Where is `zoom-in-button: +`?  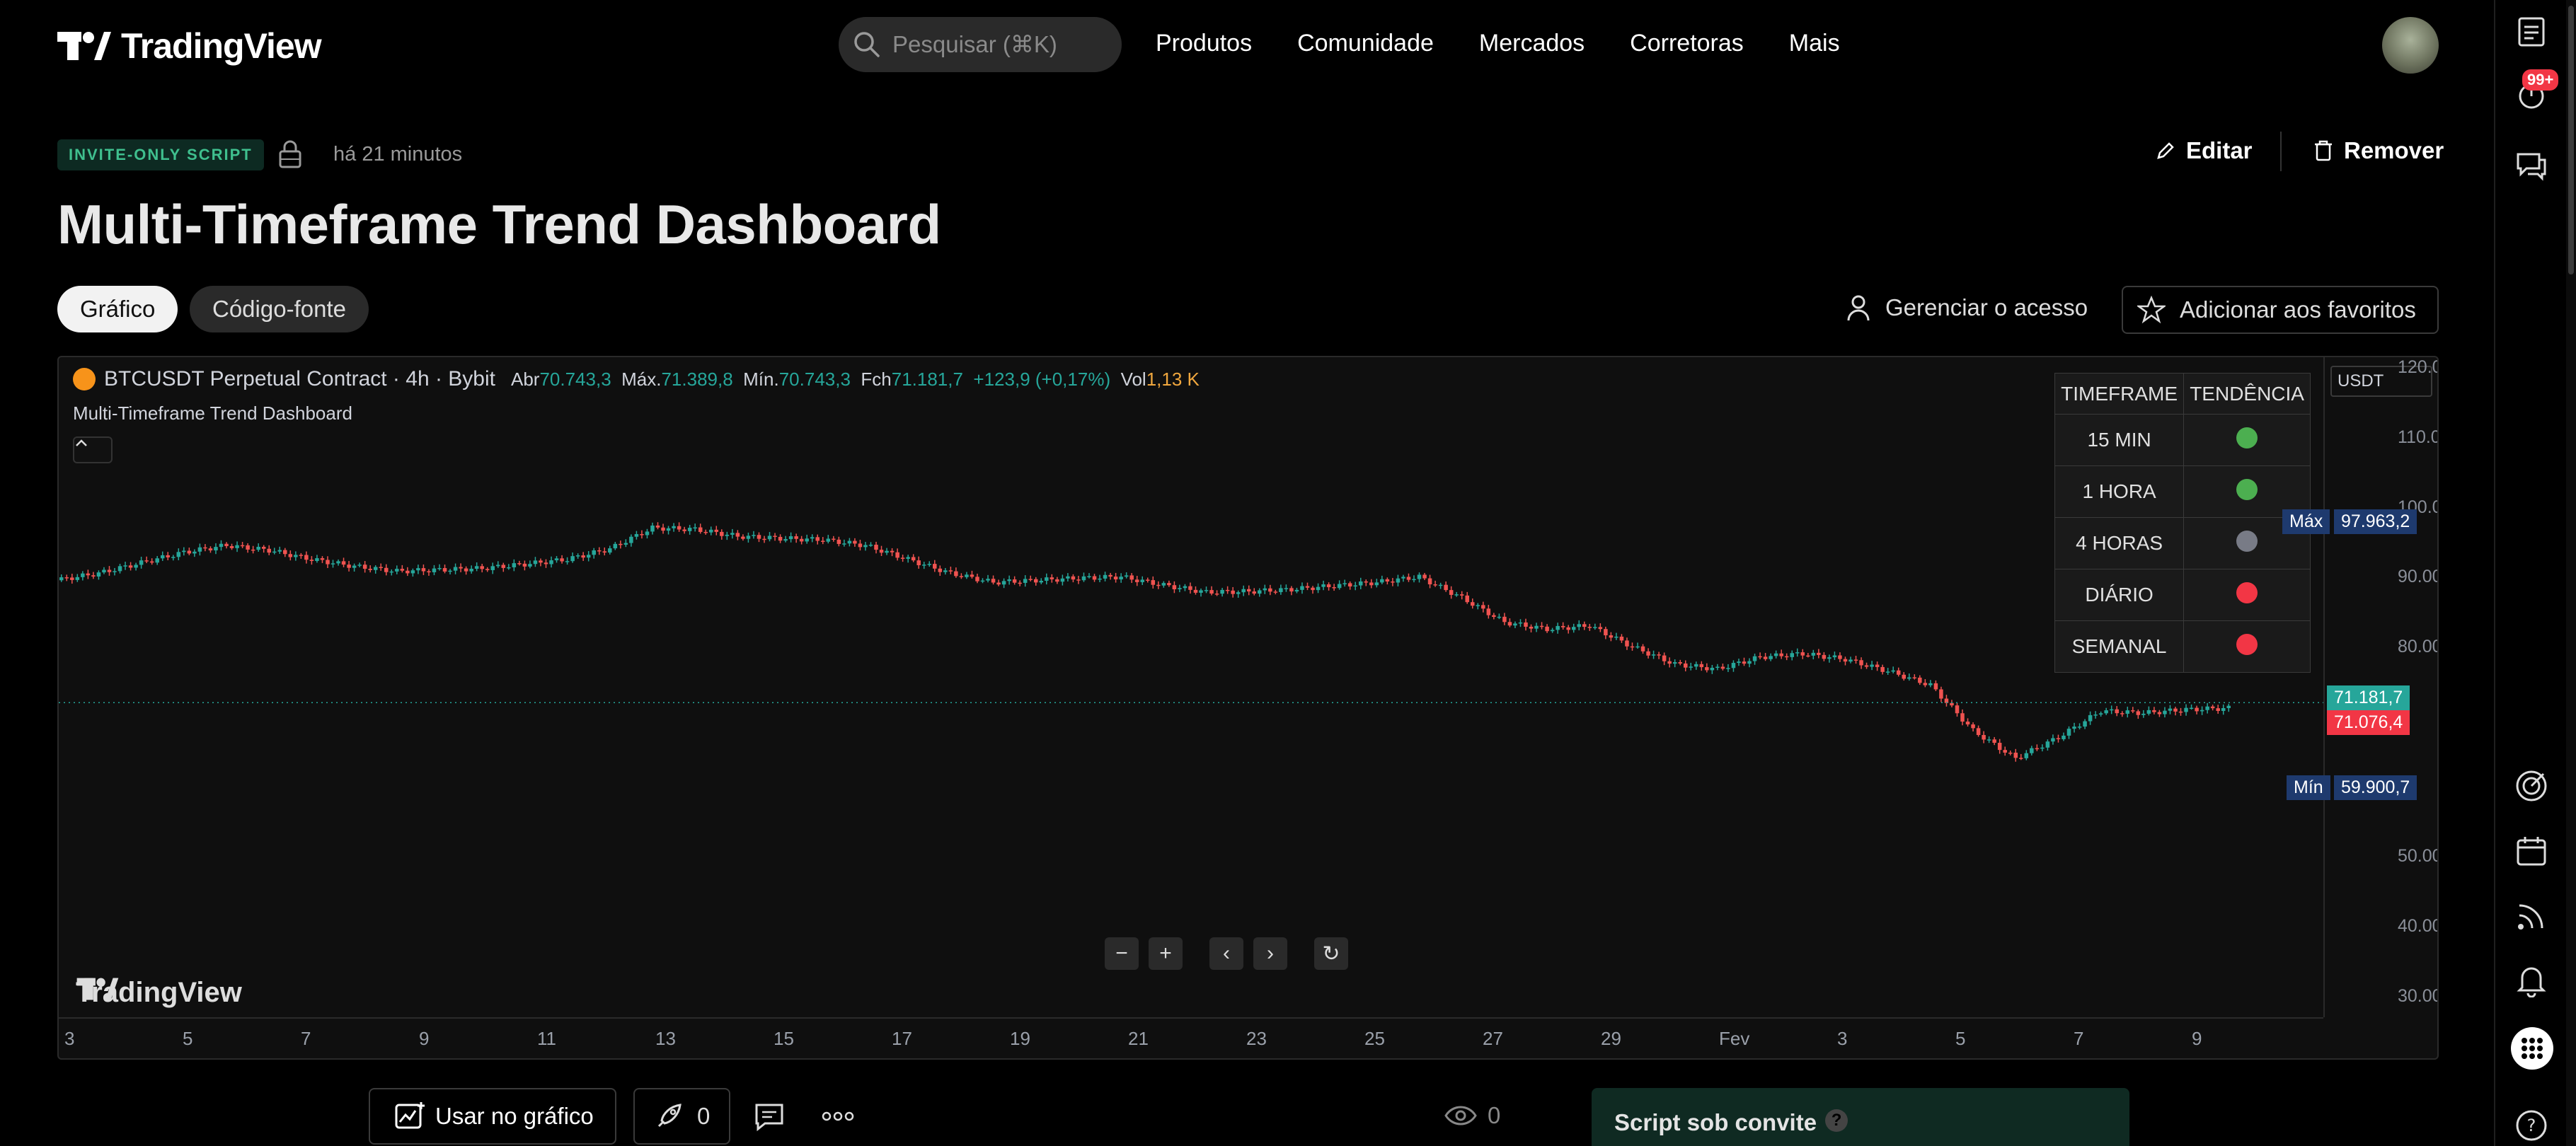
zoom-in-button: + is located at coordinates (1166, 953).